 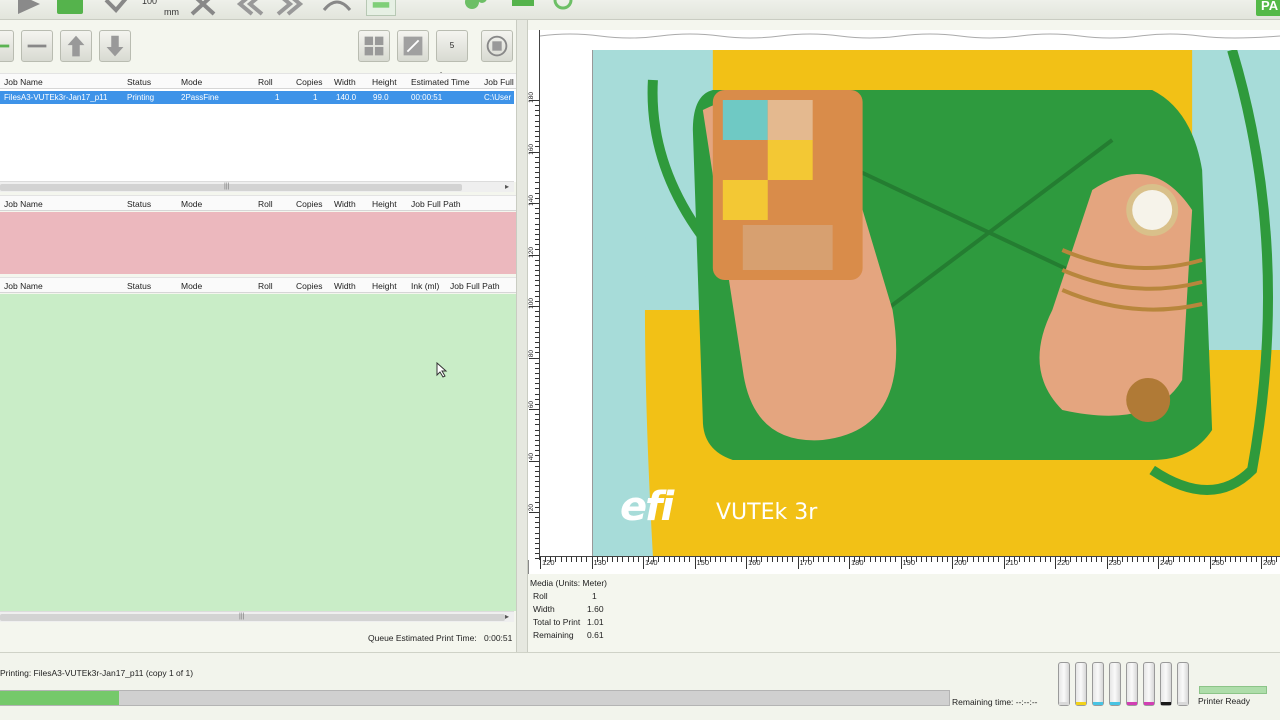 What do you see at coordinates (499, 82) in the screenshot?
I see `col-job-full: Job Full` at bounding box center [499, 82].